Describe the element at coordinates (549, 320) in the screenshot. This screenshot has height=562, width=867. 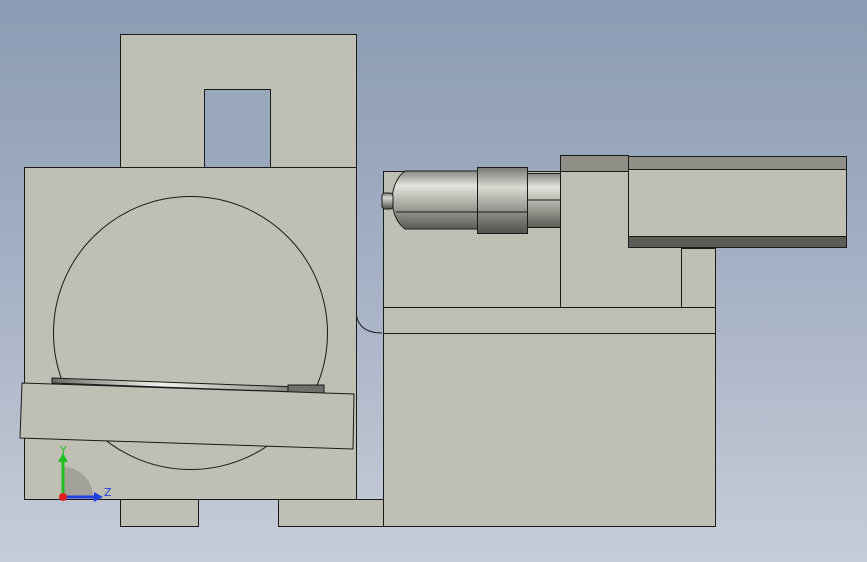
I see `right-rail` at that location.